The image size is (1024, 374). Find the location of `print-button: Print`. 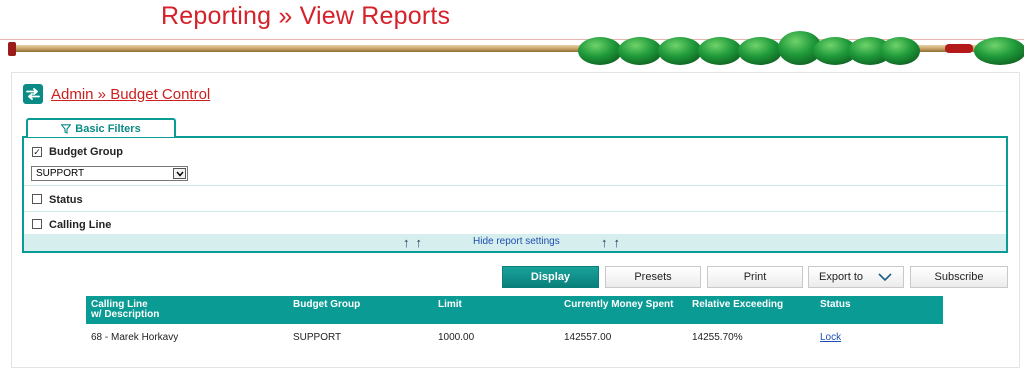

print-button: Print is located at coordinates (755, 277).